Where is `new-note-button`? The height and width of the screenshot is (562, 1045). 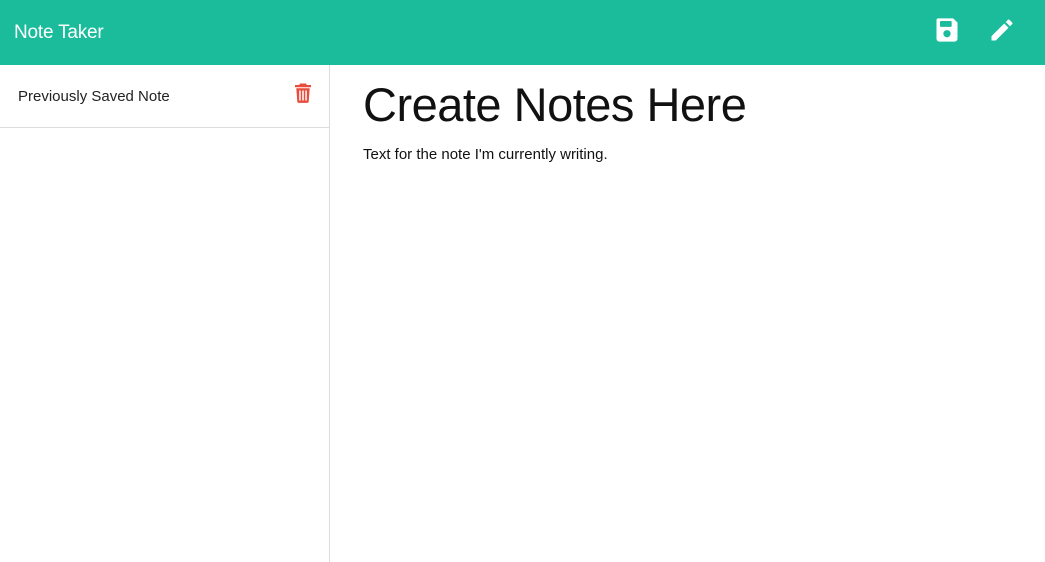 new-note-button is located at coordinates (1002, 30).